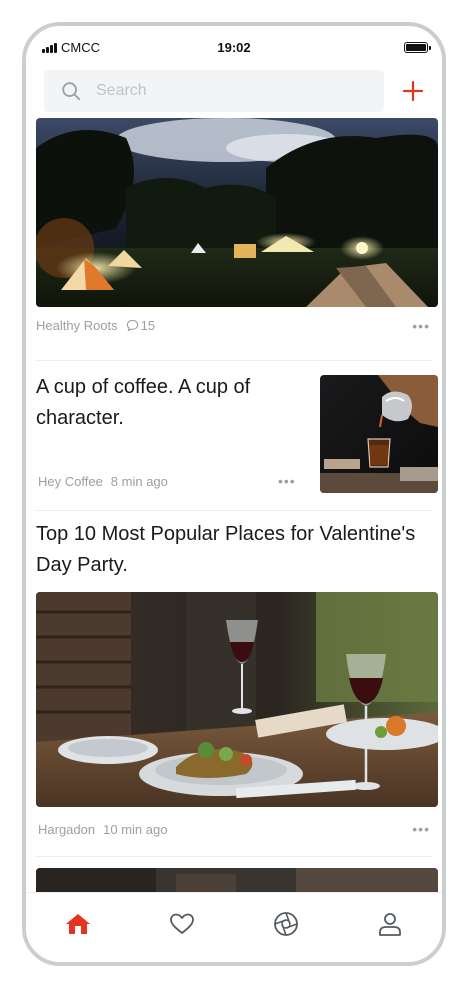  I want to click on post-time: 8 min ago, so click(139, 481).